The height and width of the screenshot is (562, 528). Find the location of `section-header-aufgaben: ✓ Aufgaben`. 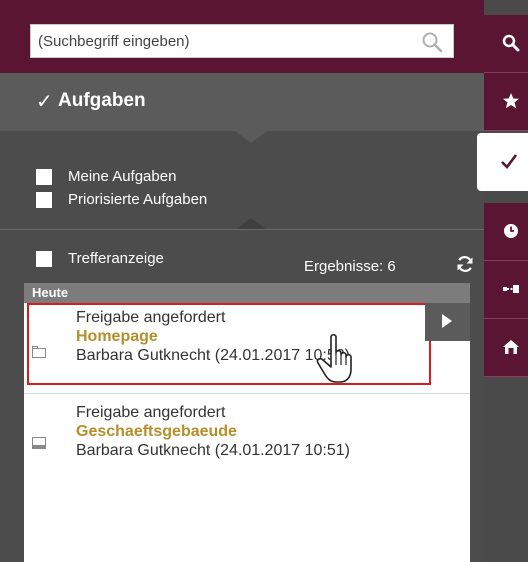

section-header-aufgaben: ✓ Aufgaben is located at coordinates (242, 102).